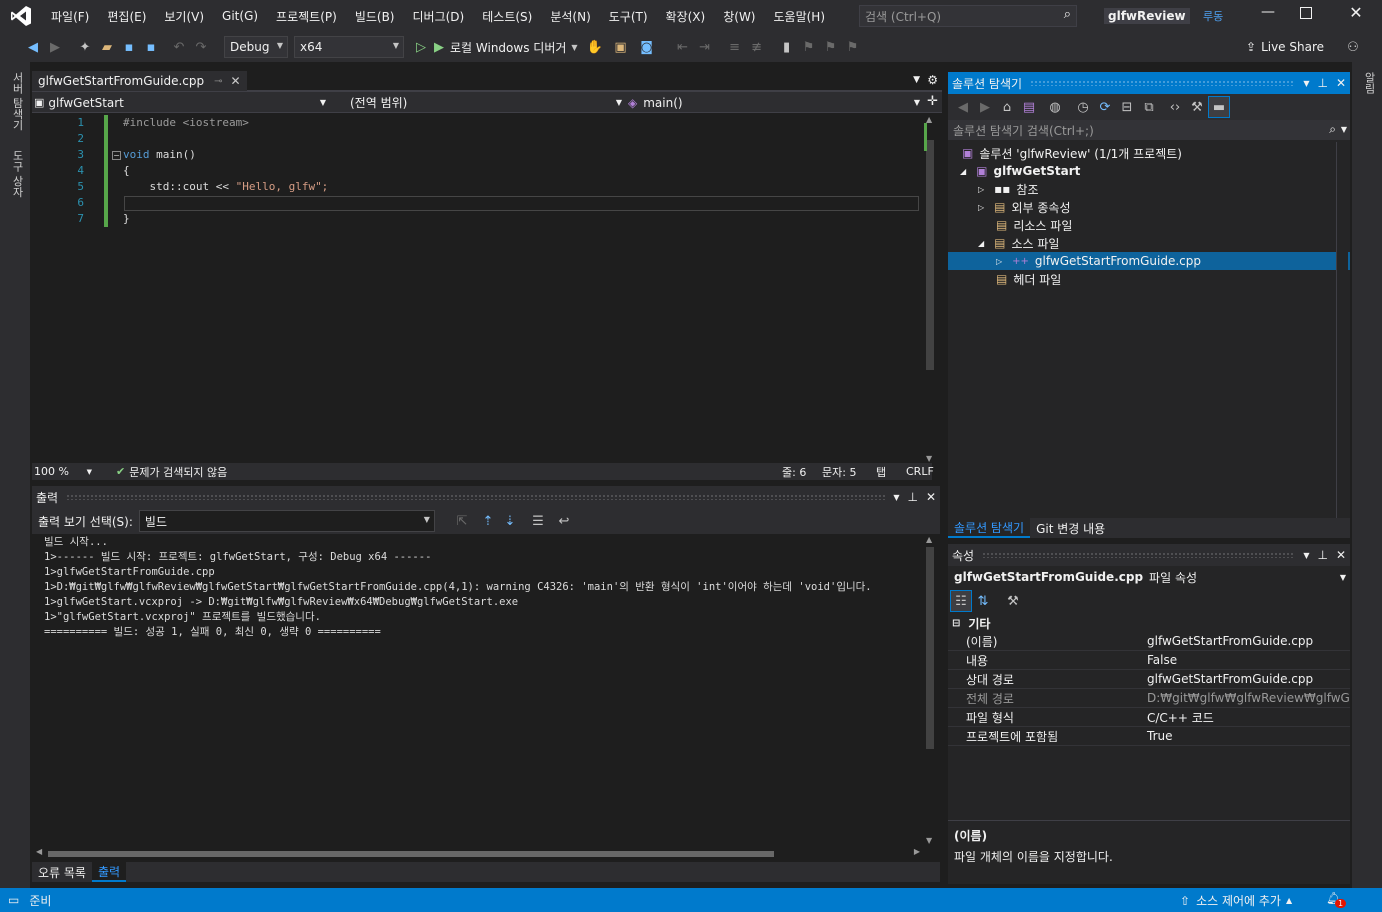 This screenshot has height=912, width=1382. What do you see at coordinates (1356, 15) in the screenshot?
I see `close-window-button: ✕` at bounding box center [1356, 15].